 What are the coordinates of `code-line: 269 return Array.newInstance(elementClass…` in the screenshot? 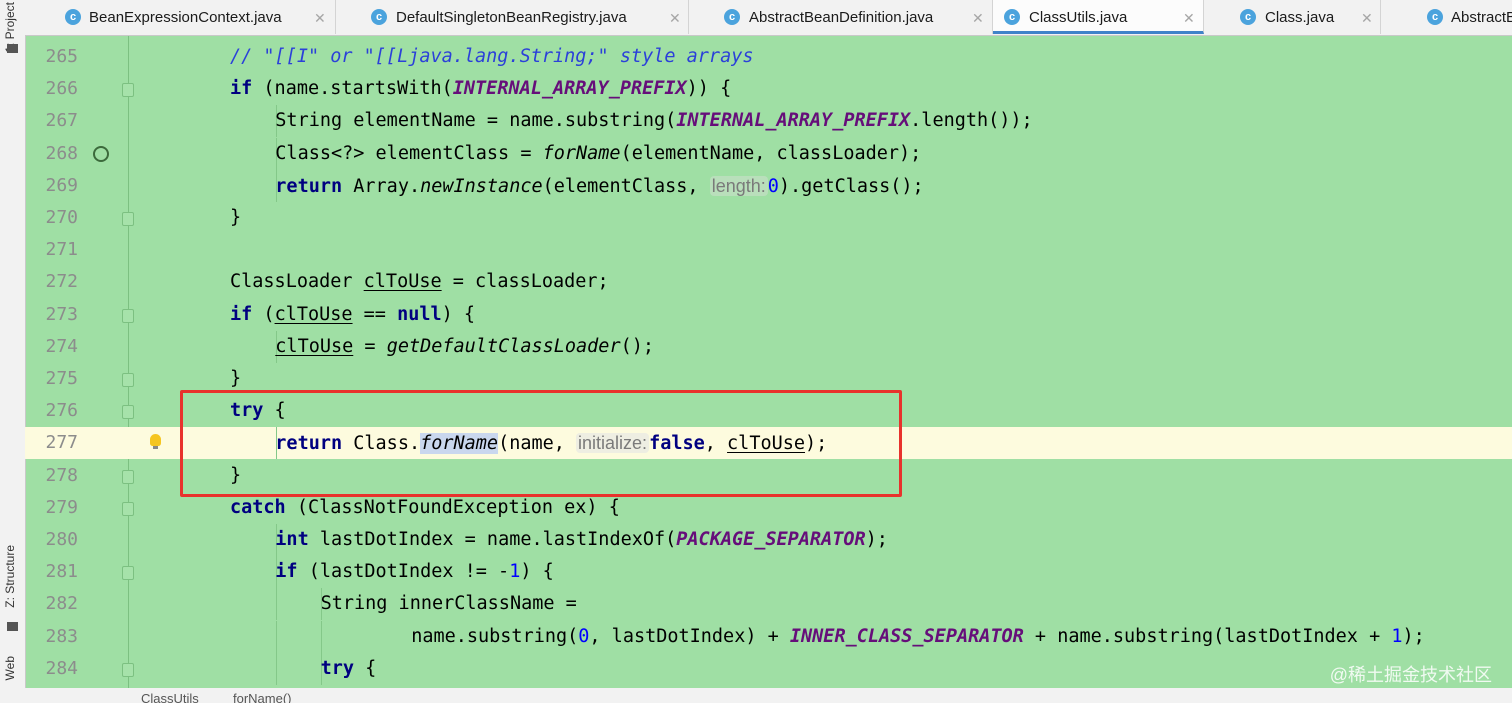 It's located at (768, 186).